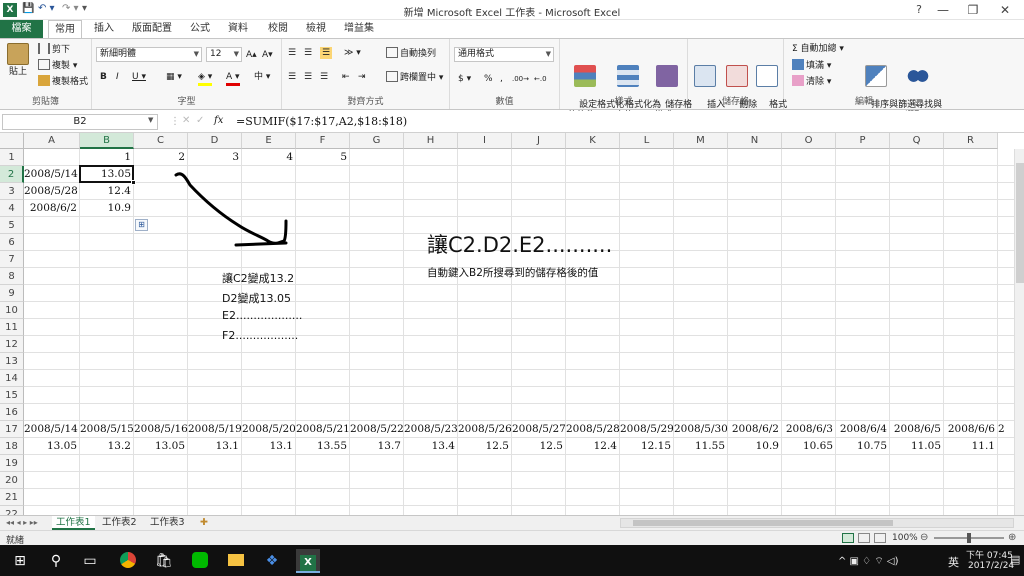 Image resolution: width=1024 pixels, height=576 pixels. What do you see at coordinates (200, 120) in the screenshot?
I see `enter-icon: ✓` at bounding box center [200, 120].